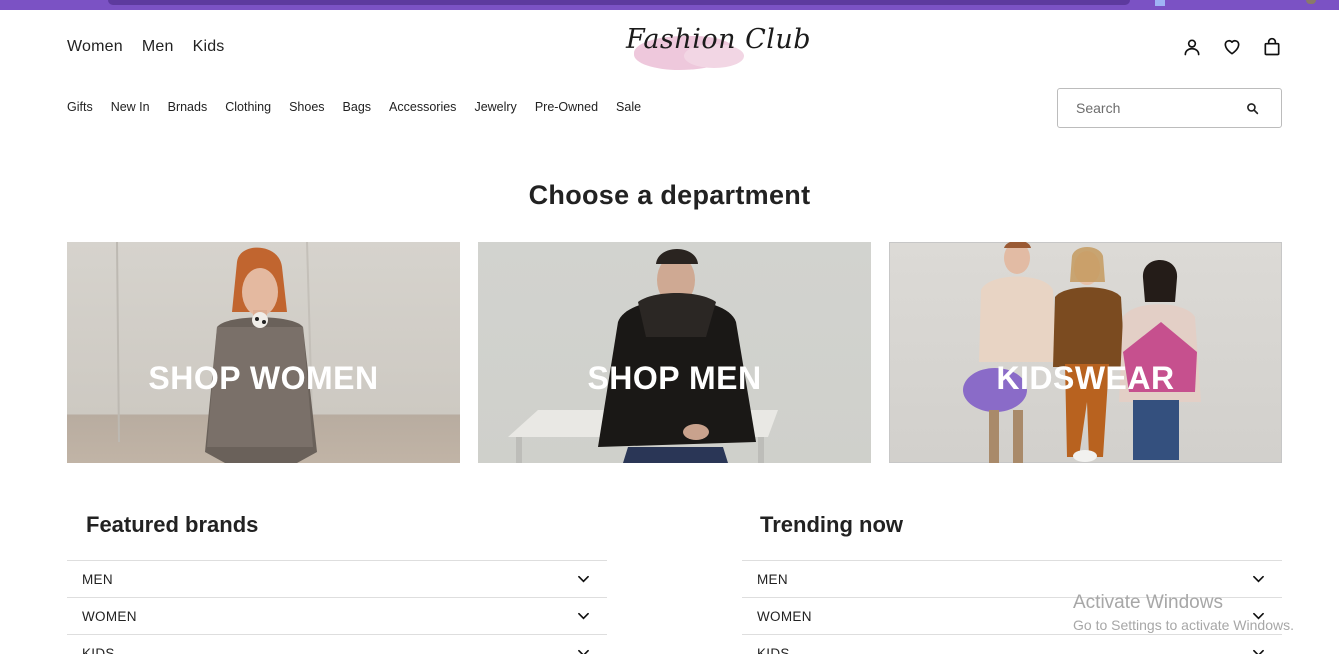 This screenshot has width=1339, height=654. I want to click on shop-women-tile: SHOP WOMEN, so click(263, 352).